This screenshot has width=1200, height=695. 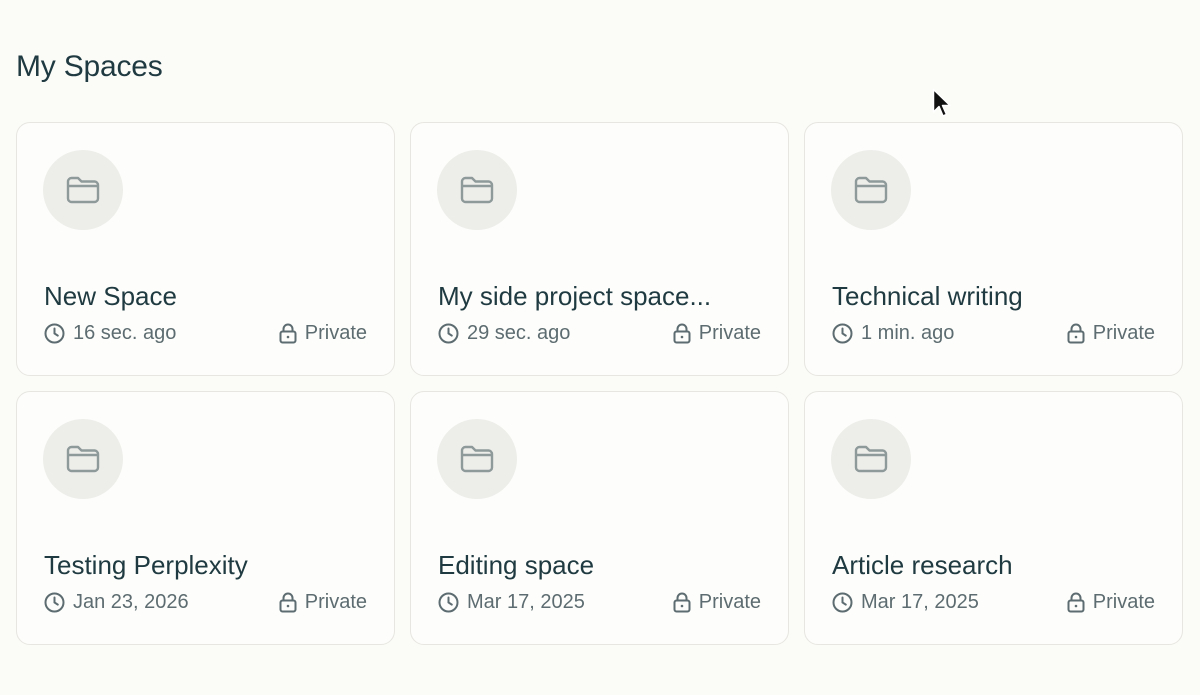 What do you see at coordinates (205, 518) in the screenshot?
I see `space-card: Testing Perplexity Jan 23, 2026 Private` at bounding box center [205, 518].